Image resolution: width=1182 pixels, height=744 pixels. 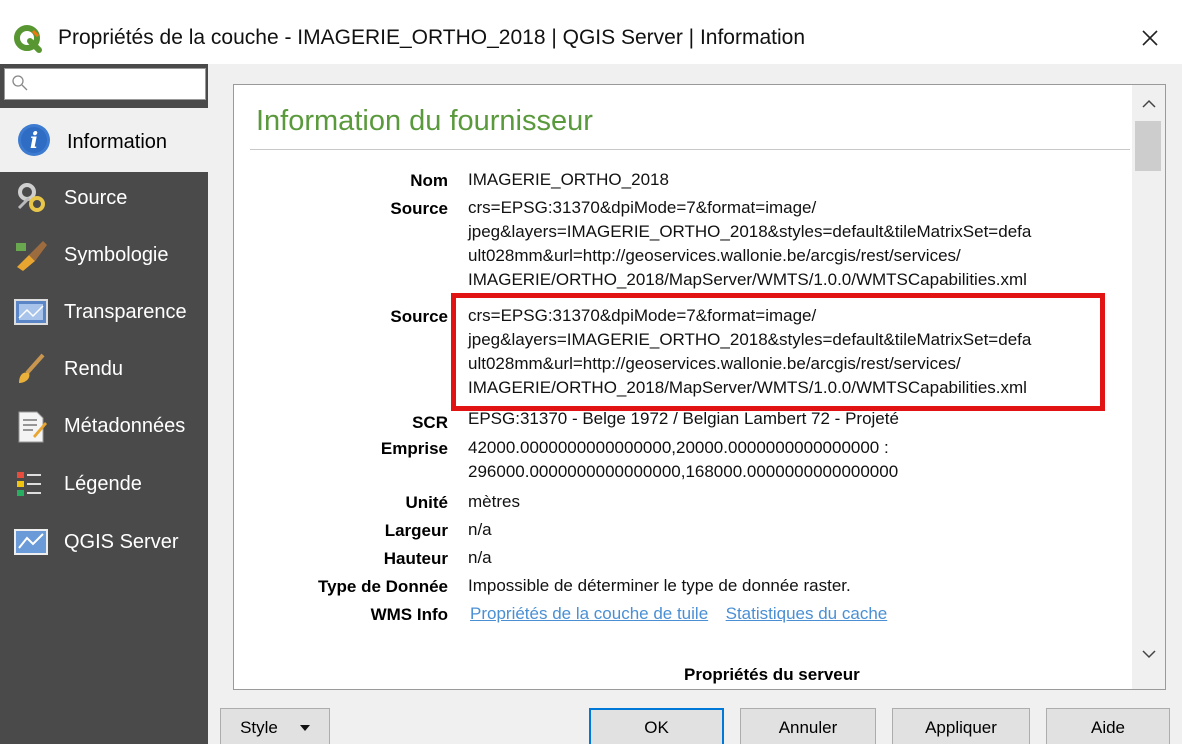 I want to click on hauteur-value: n/a, so click(x=480, y=557).